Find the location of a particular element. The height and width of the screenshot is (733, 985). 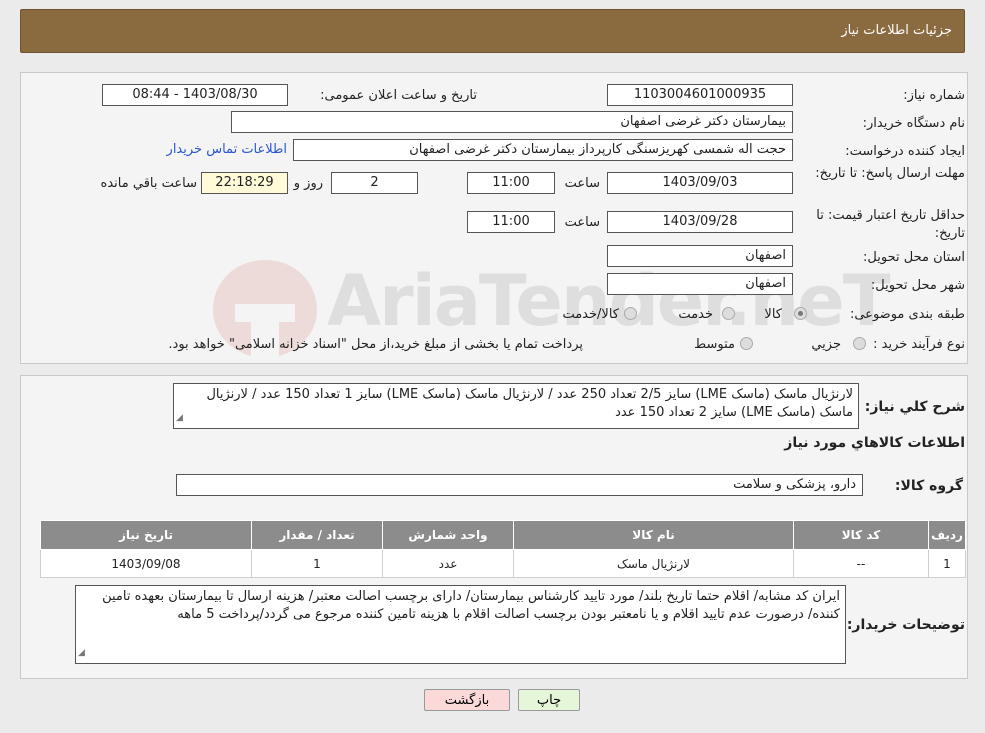

validity-time-field: 11:00 is located at coordinates (511, 222).